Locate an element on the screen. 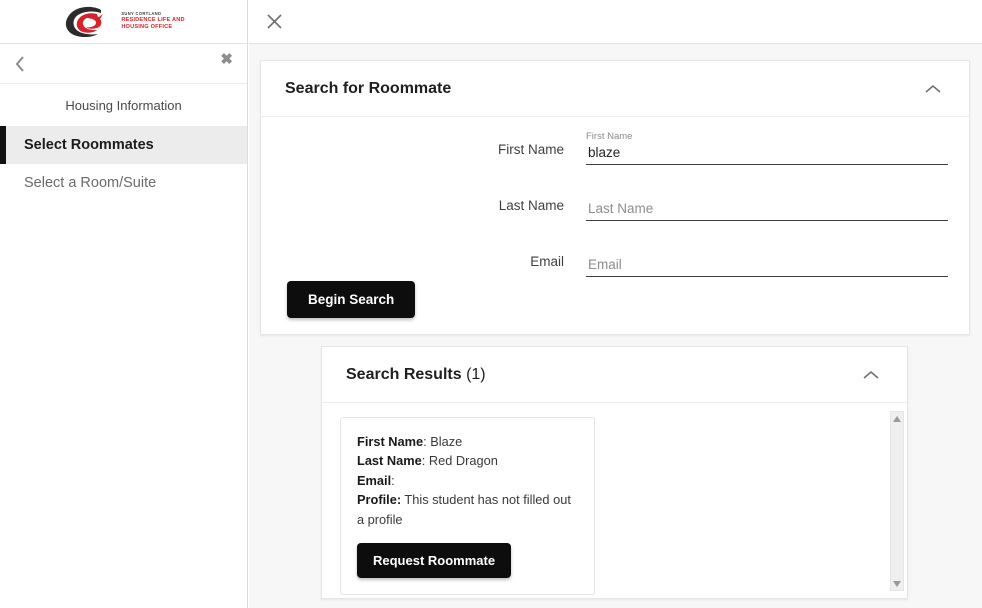 Image resolution: width=982 pixels, height=608 pixels. scroll-up-arrow-icon is located at coordinates (897, 418).